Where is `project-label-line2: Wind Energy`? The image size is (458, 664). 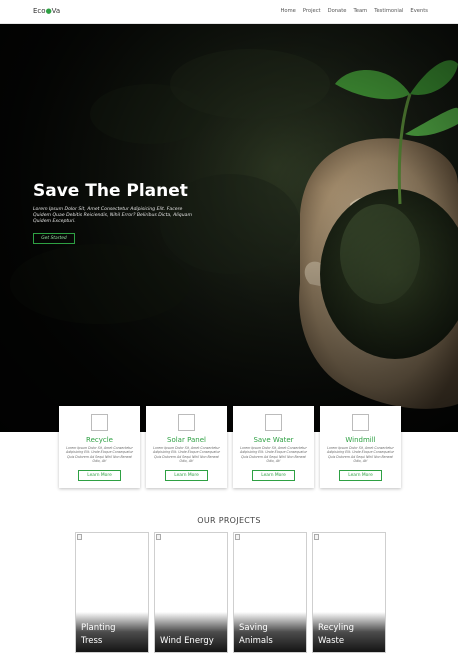
project-label-line2: Wind Energy is located at coordinates (187, 641).